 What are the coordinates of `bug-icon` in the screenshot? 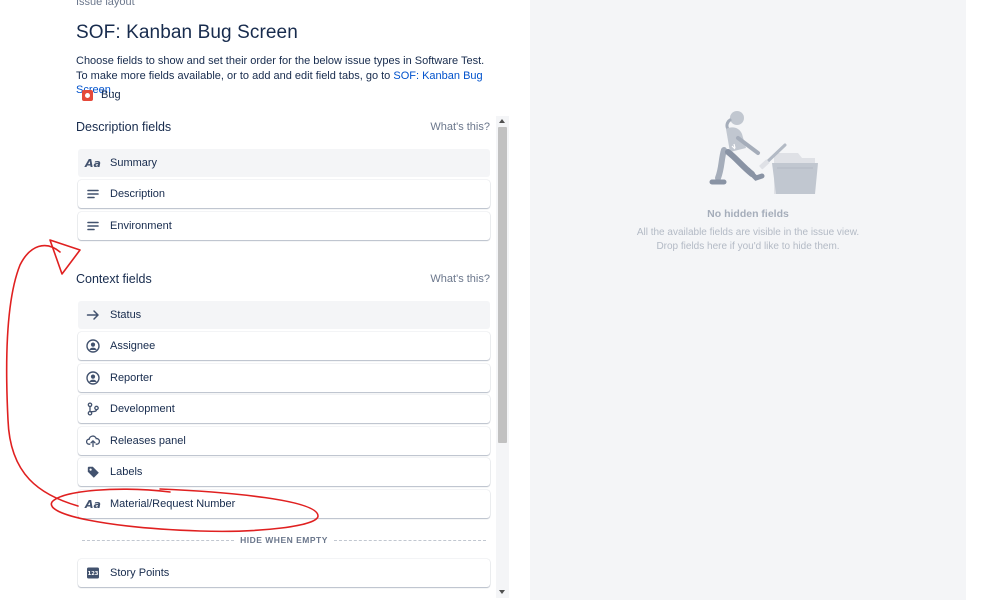 It's located at (87, 95).